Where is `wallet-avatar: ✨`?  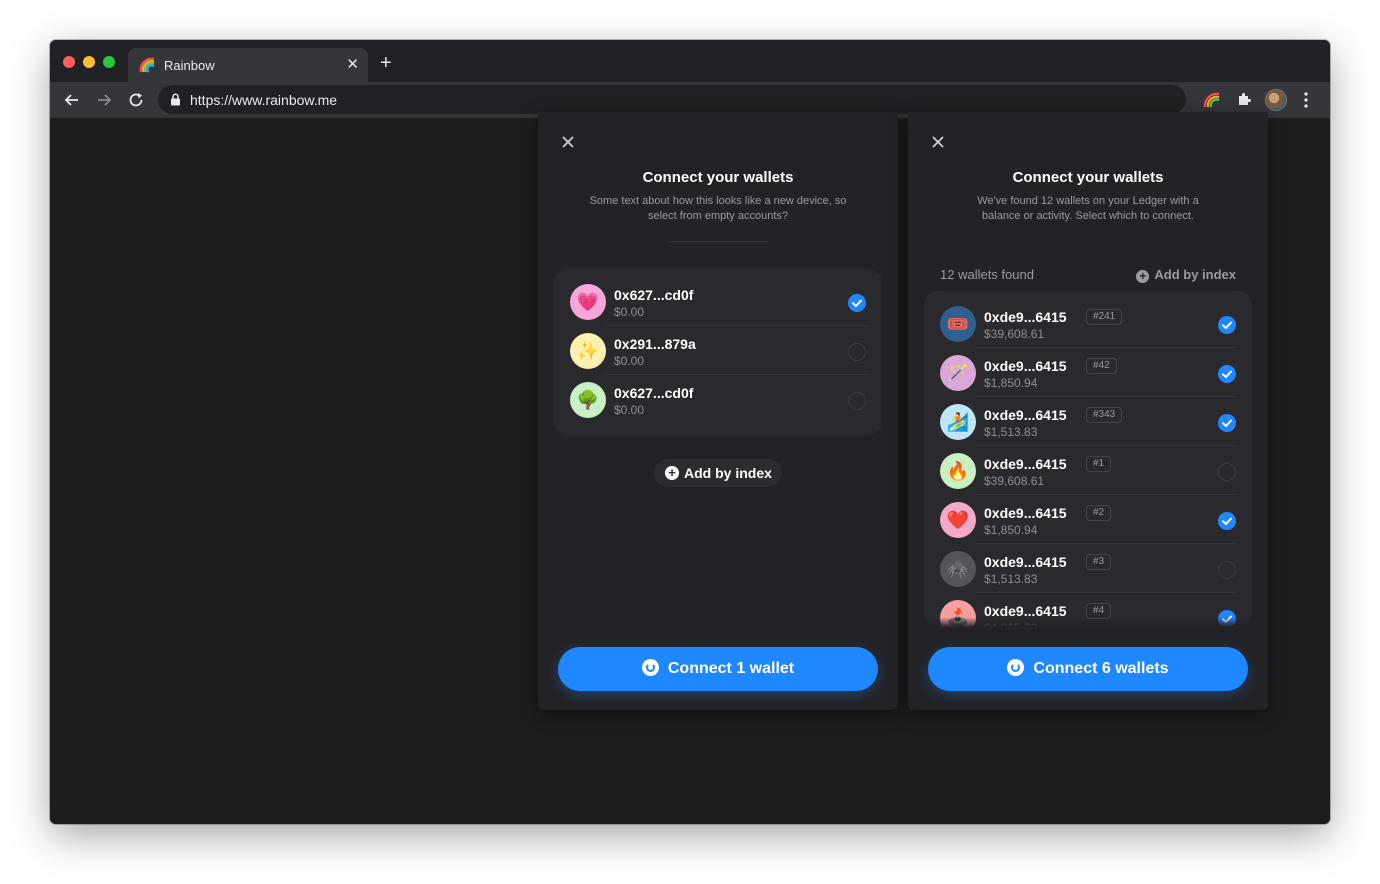
wallet-avatar: ✨ is located at coordinates (588, 351).